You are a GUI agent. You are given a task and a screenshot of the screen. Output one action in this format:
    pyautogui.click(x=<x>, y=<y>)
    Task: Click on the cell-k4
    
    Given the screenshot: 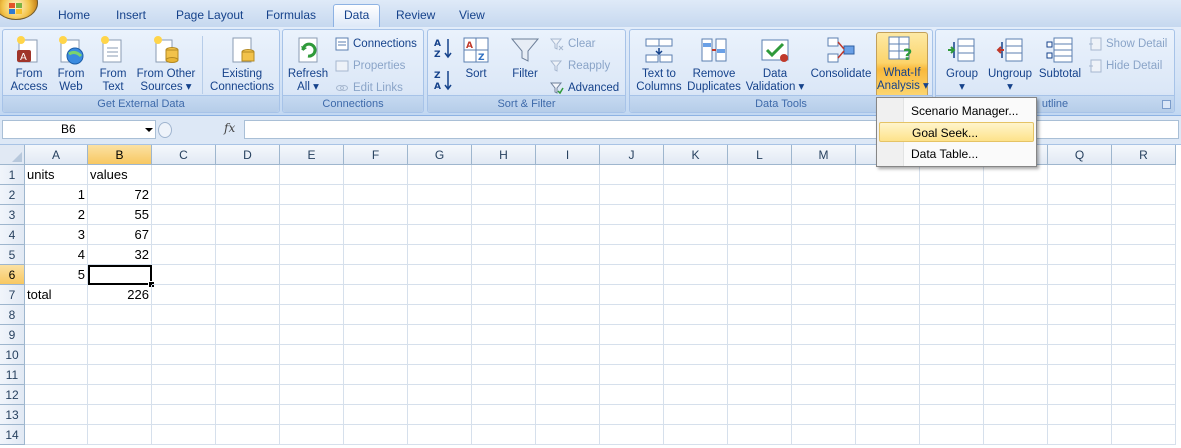 What is the action you would take?
    pyautogui.click(x=696, y=235)
    